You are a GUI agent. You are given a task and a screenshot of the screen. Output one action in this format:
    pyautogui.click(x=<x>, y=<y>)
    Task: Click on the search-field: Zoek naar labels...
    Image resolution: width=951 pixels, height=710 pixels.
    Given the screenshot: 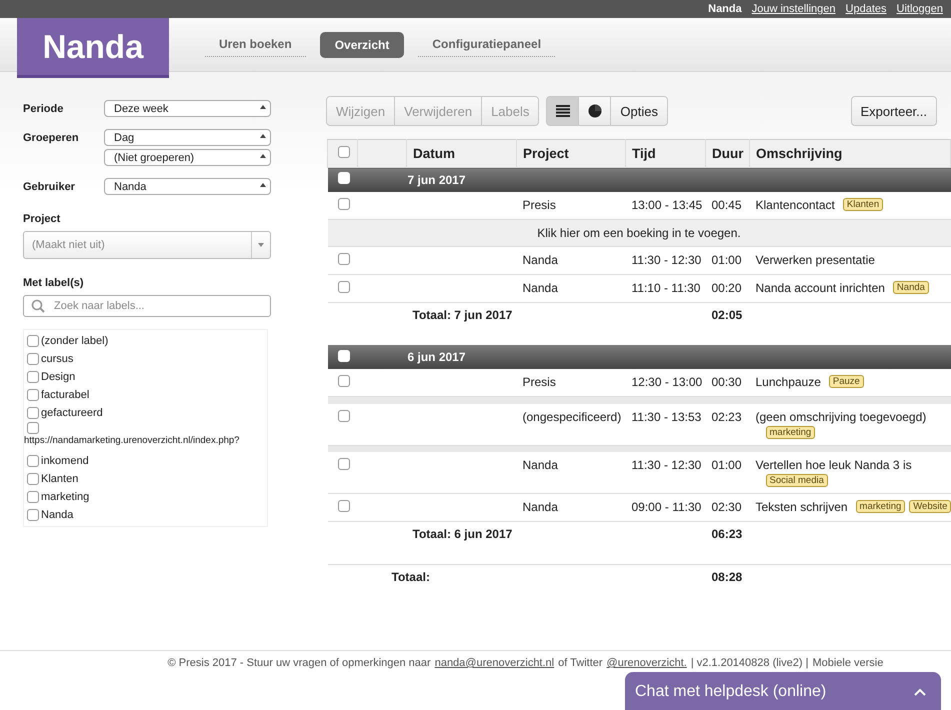 What is the action you would take?
    pyautogui.click(x=147, y=306)
    